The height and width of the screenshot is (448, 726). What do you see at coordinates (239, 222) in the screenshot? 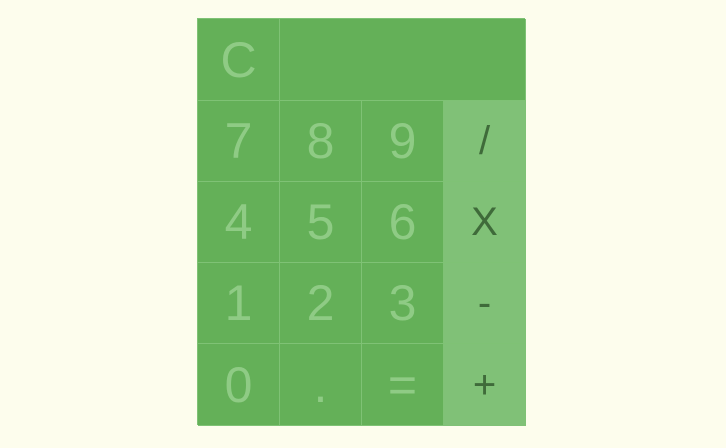
I see `digit-4-button: 4` at bounding box center [239, 222].